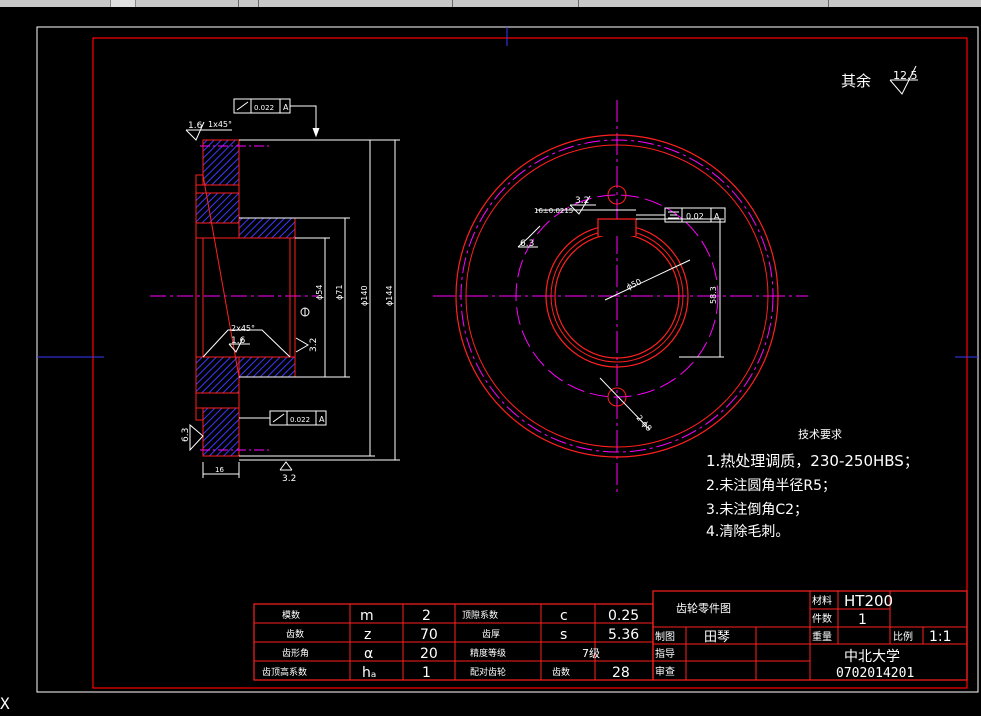 The width and height of the screenshot is (981, 716). Describe the element at coordinates (289, 479) in the screenshot. I see `rough-base-value: 3.2` at that location.